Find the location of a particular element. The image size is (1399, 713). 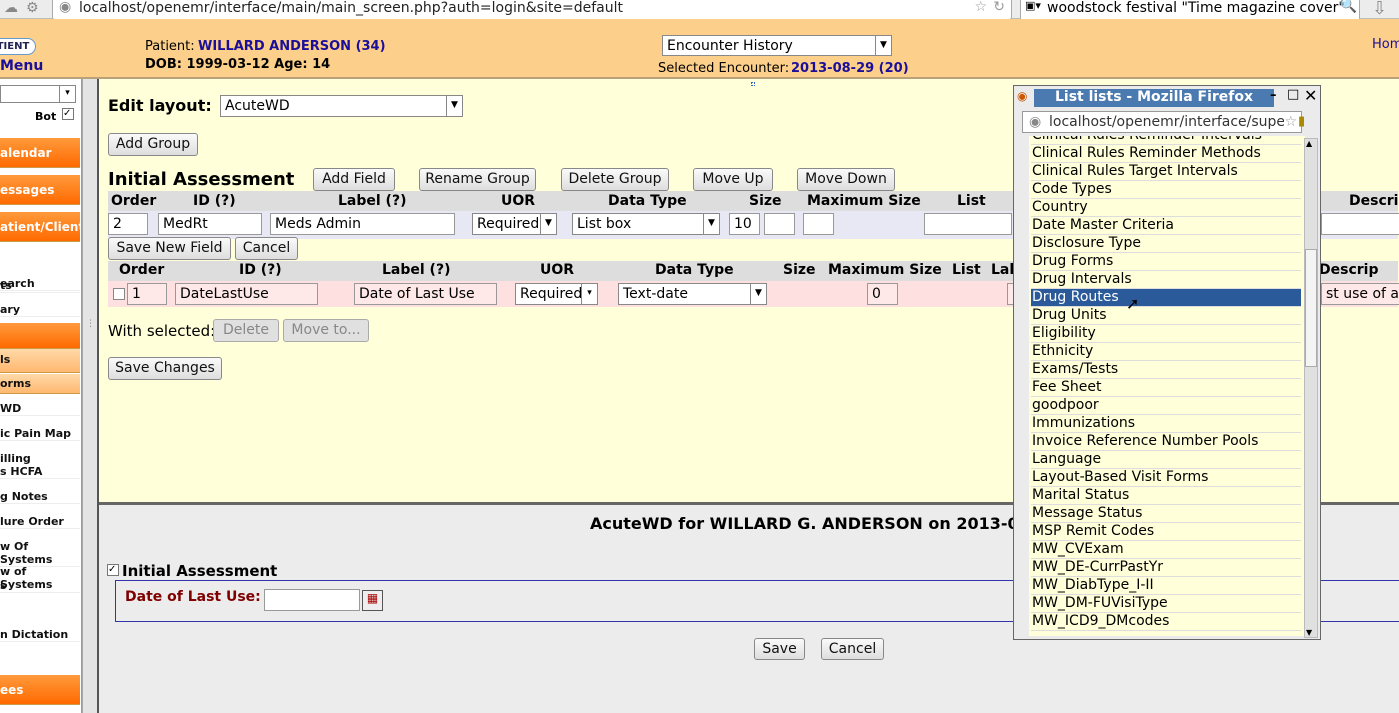

nav-messages: essages is located at coordinates (40, 190).